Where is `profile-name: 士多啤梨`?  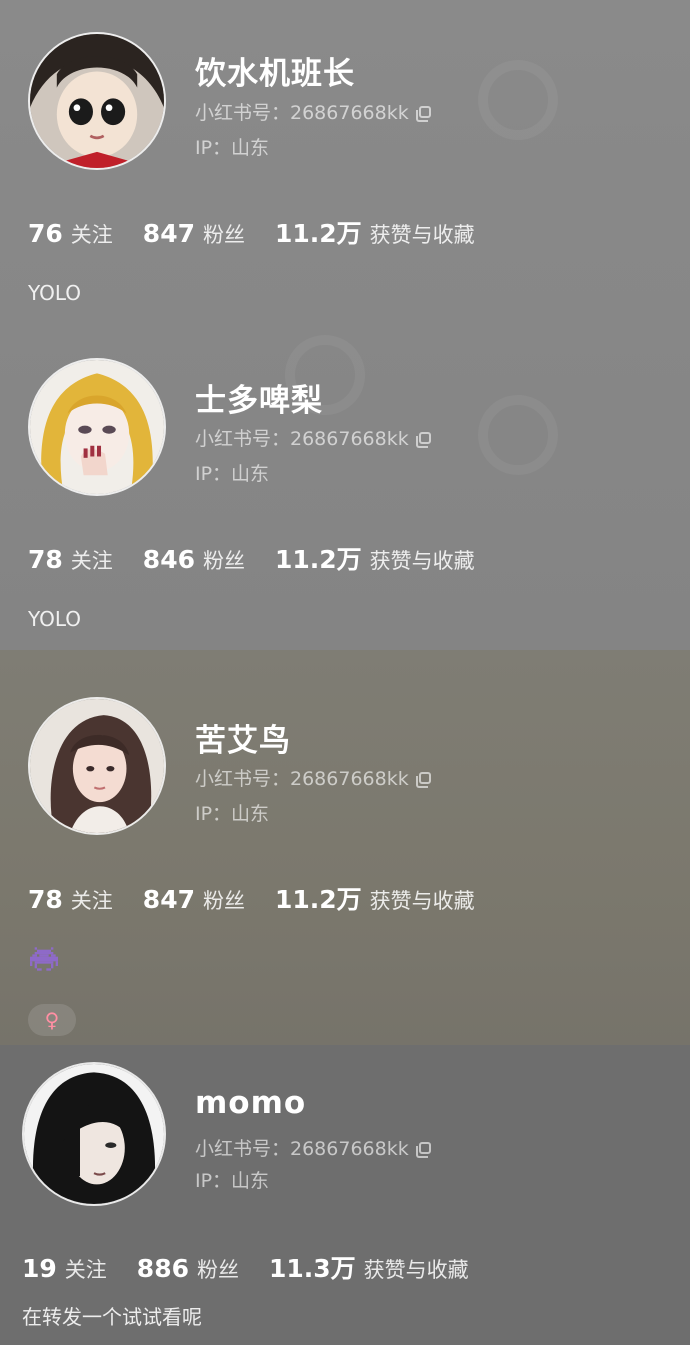
profile-name: 士多啤梨 is located at coordinates (259, 401).